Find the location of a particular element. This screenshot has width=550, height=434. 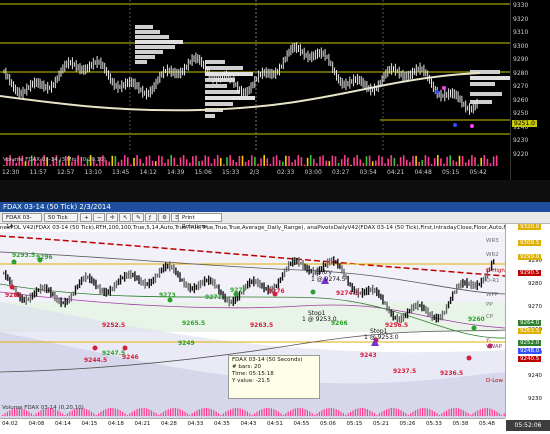

price-tick-label: 9260 is located at coordinates (521, 100).